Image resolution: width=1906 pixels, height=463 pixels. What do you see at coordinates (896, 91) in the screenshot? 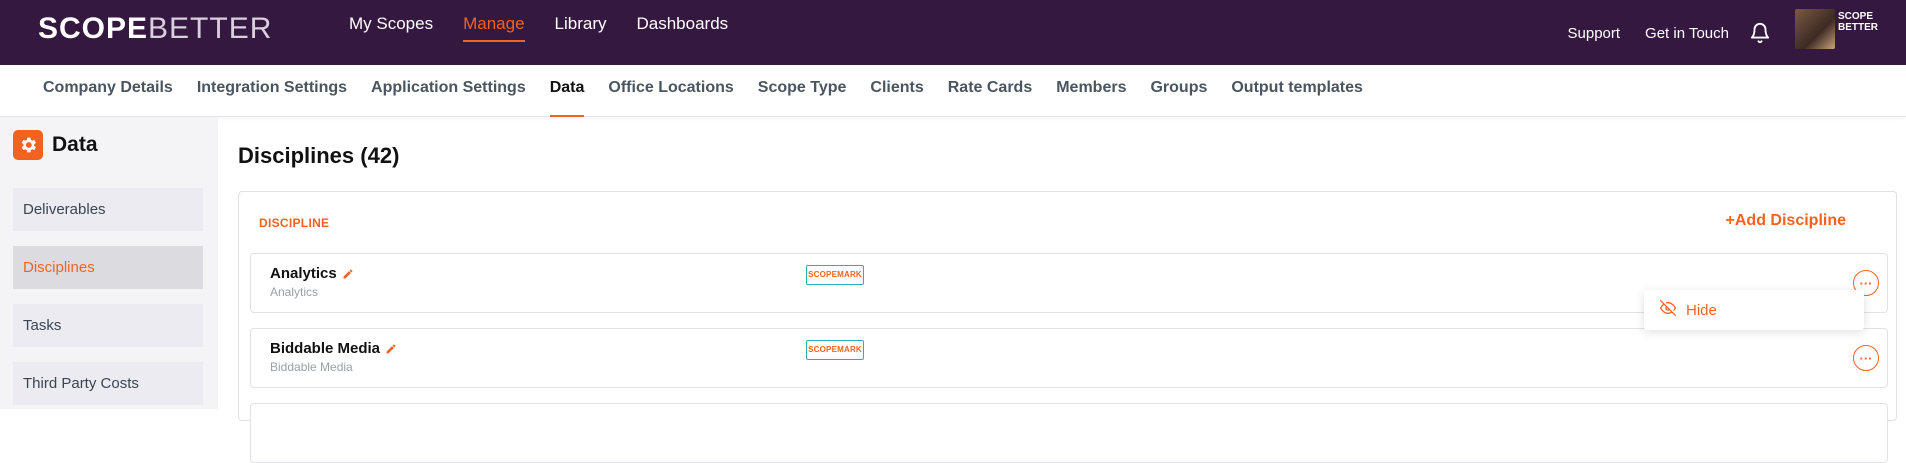
I see `tab-clients: Clients` at bounding box center [896, 91].